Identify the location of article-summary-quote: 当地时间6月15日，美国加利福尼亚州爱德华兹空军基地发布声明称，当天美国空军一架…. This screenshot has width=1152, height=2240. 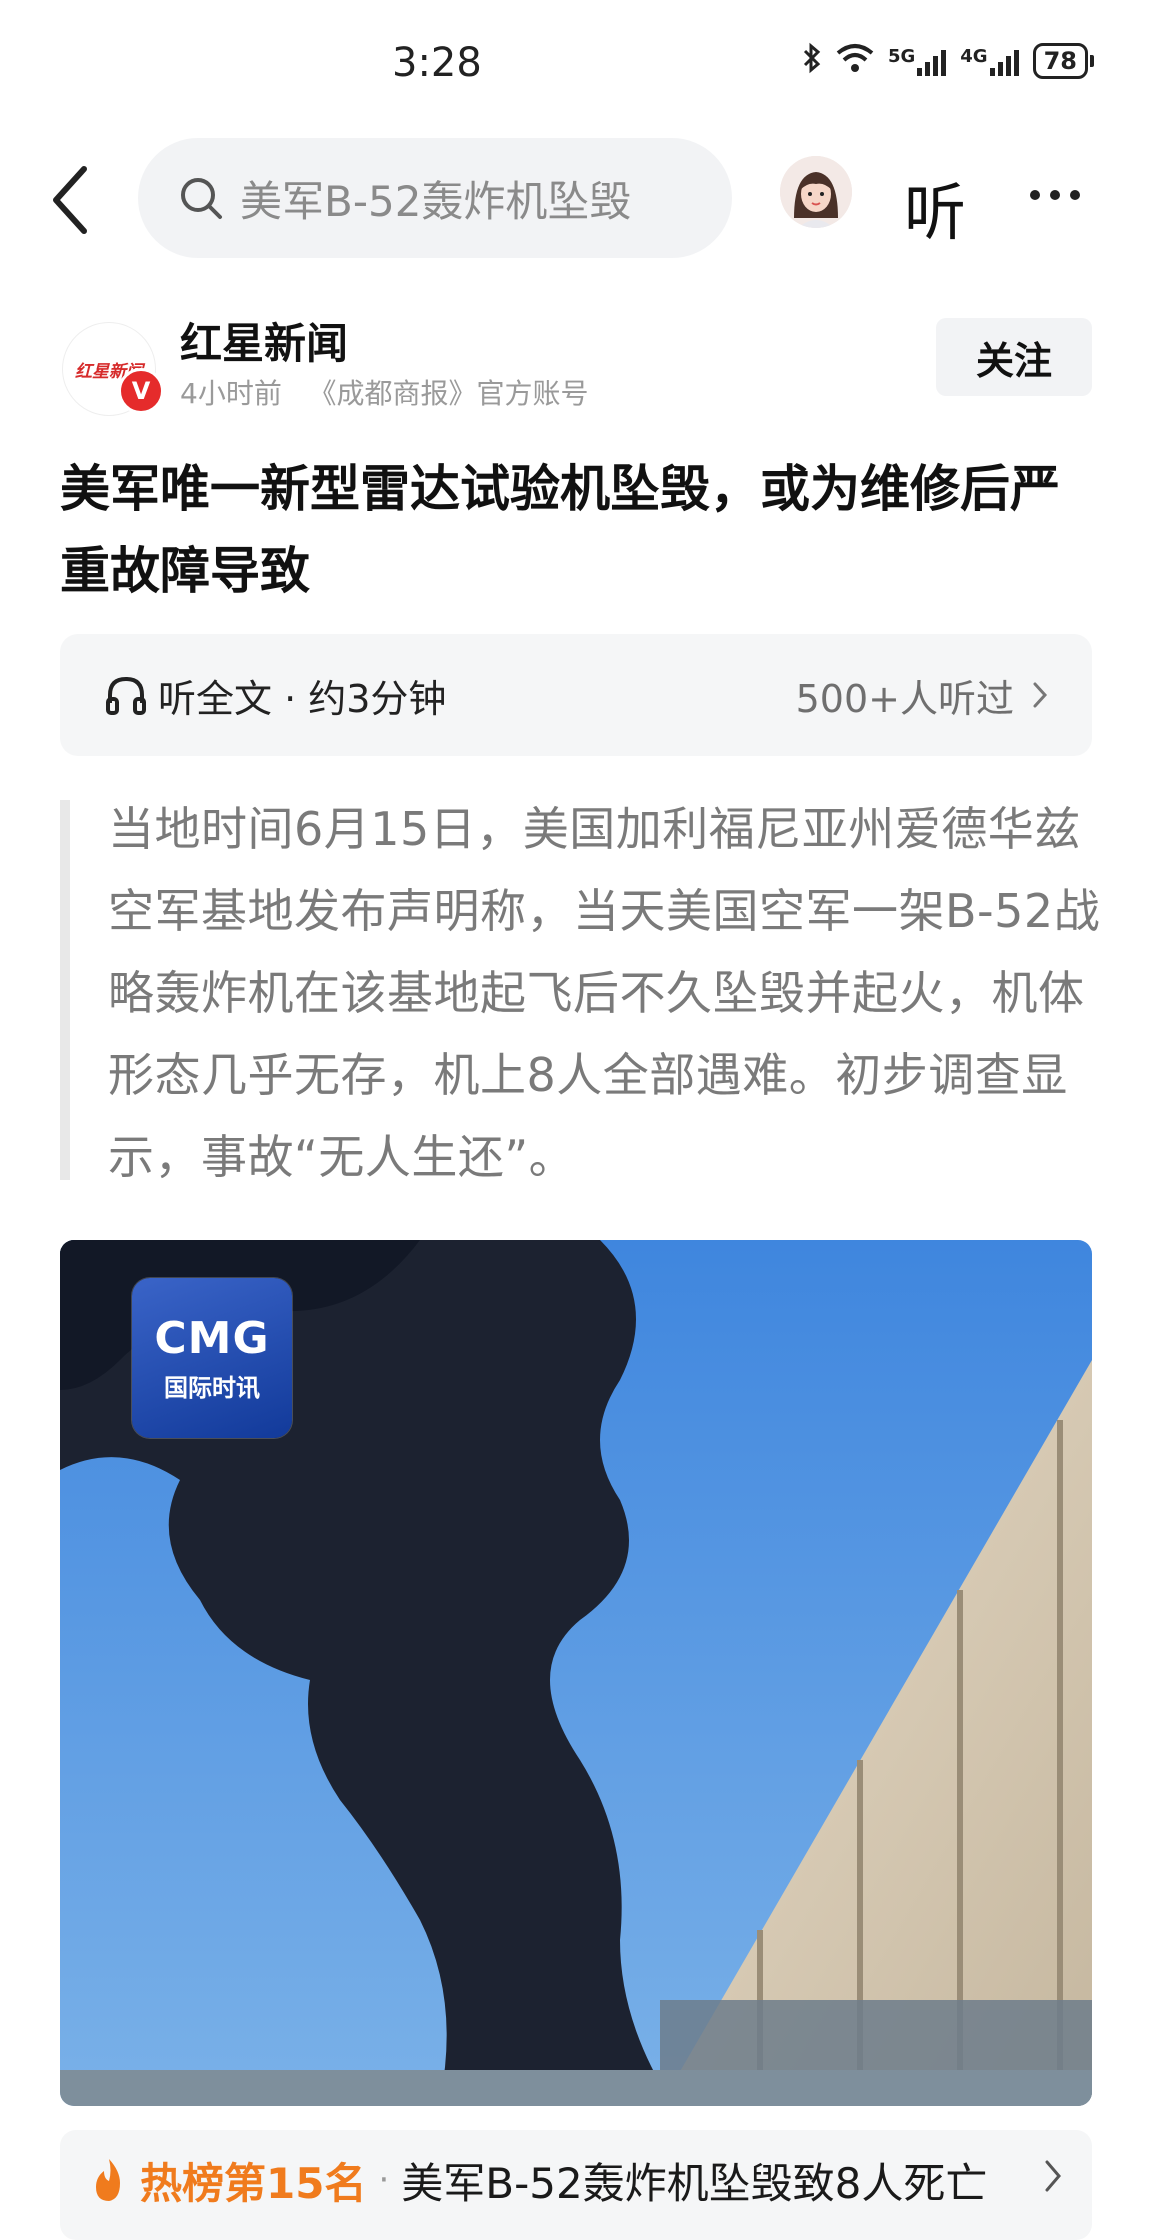
(604, 993).